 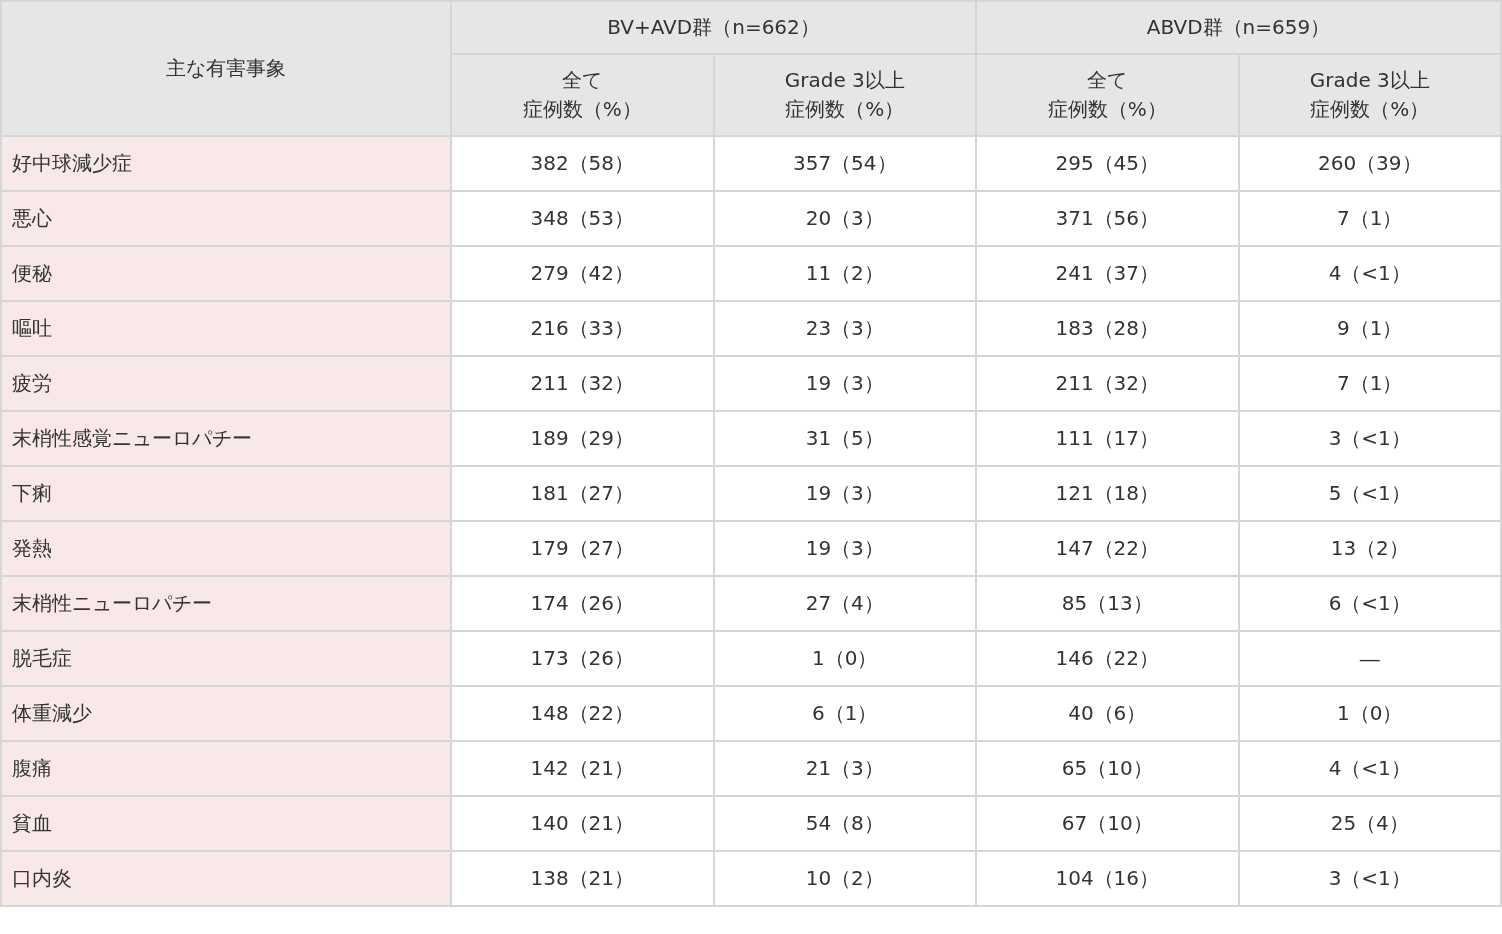 I want to click on row-header-cell: 便秘, so click(x=226, y=273).